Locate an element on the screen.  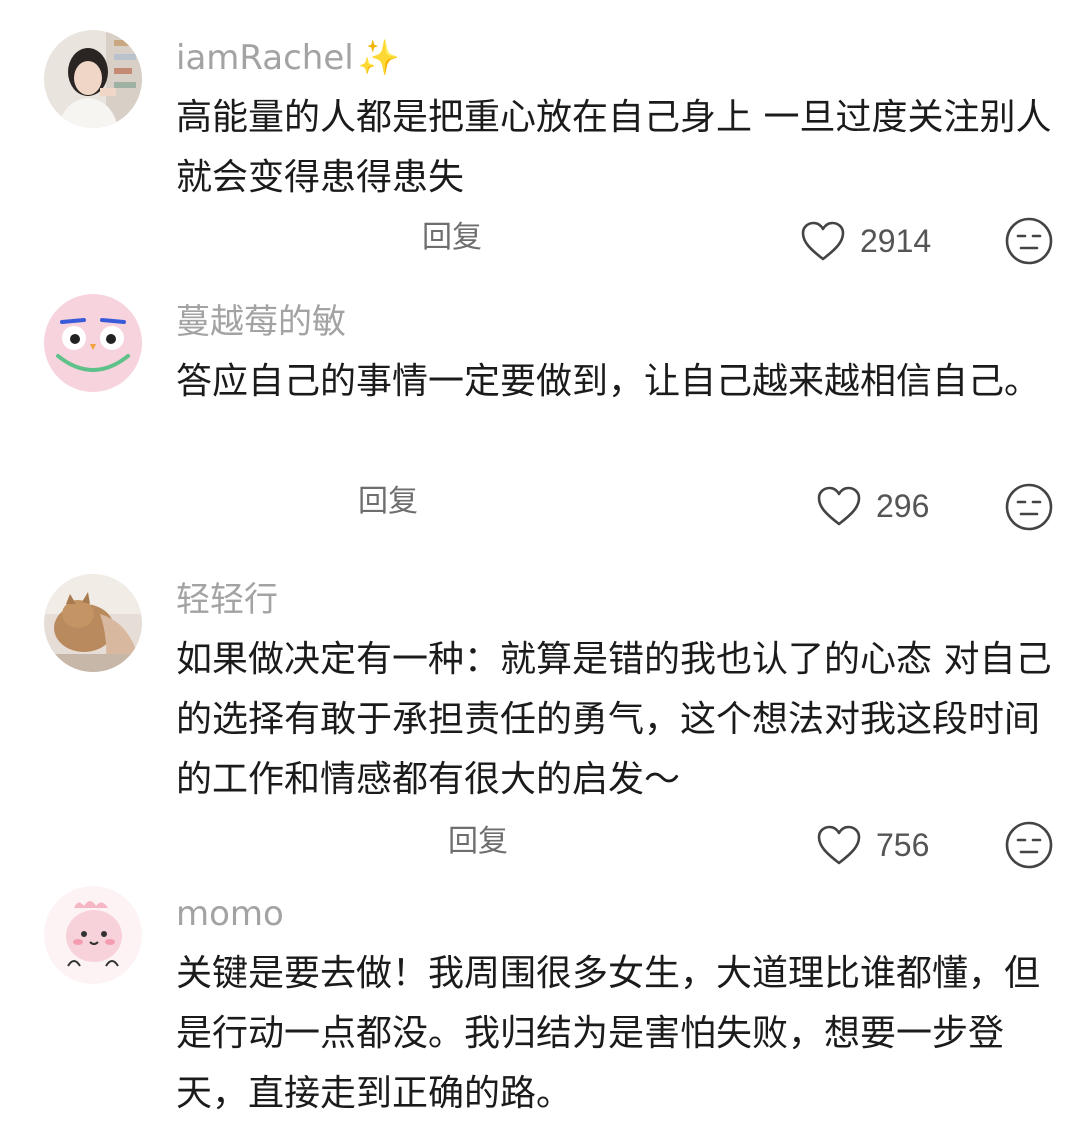
like-button: 2914 is located at coordinates (865, 241).